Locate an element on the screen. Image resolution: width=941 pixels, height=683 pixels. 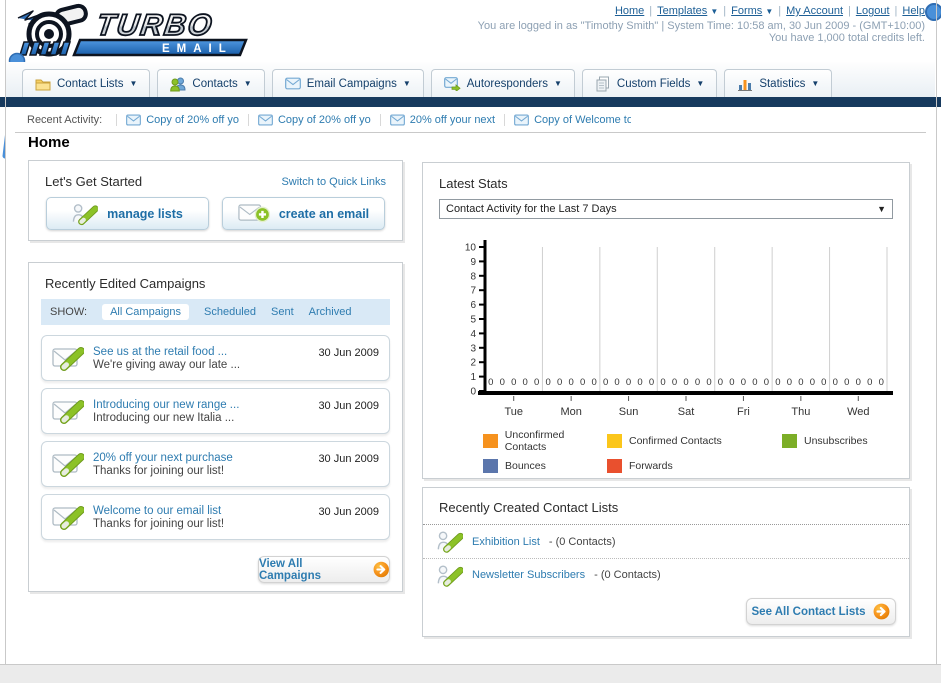
envelope-plus-icon is located at coordinates (254, 213).